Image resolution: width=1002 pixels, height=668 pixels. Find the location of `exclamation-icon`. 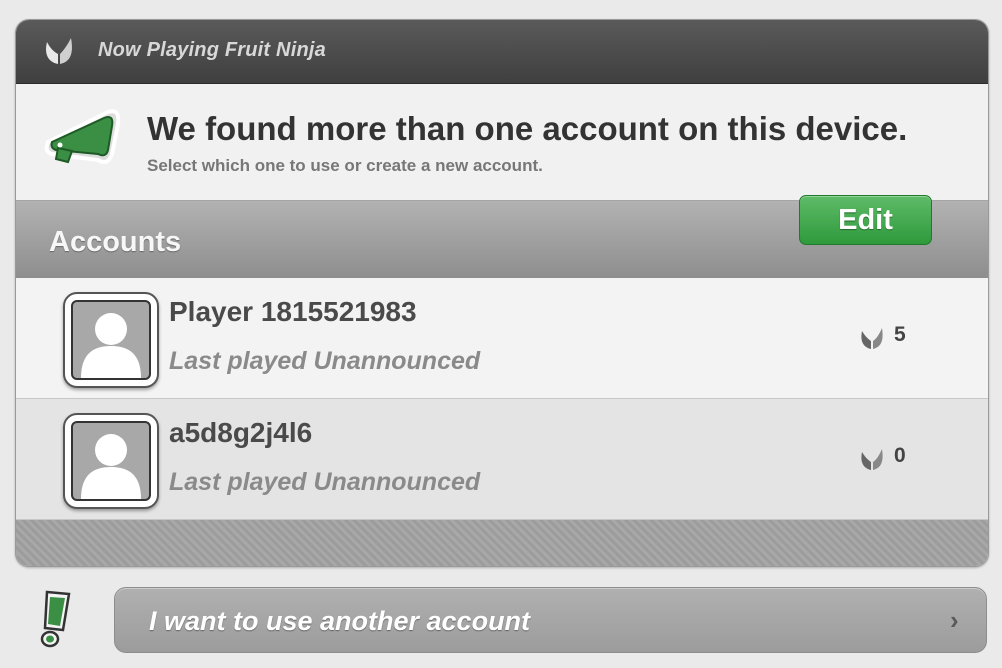

exclamation-icon is located at coordinates (55, 619).